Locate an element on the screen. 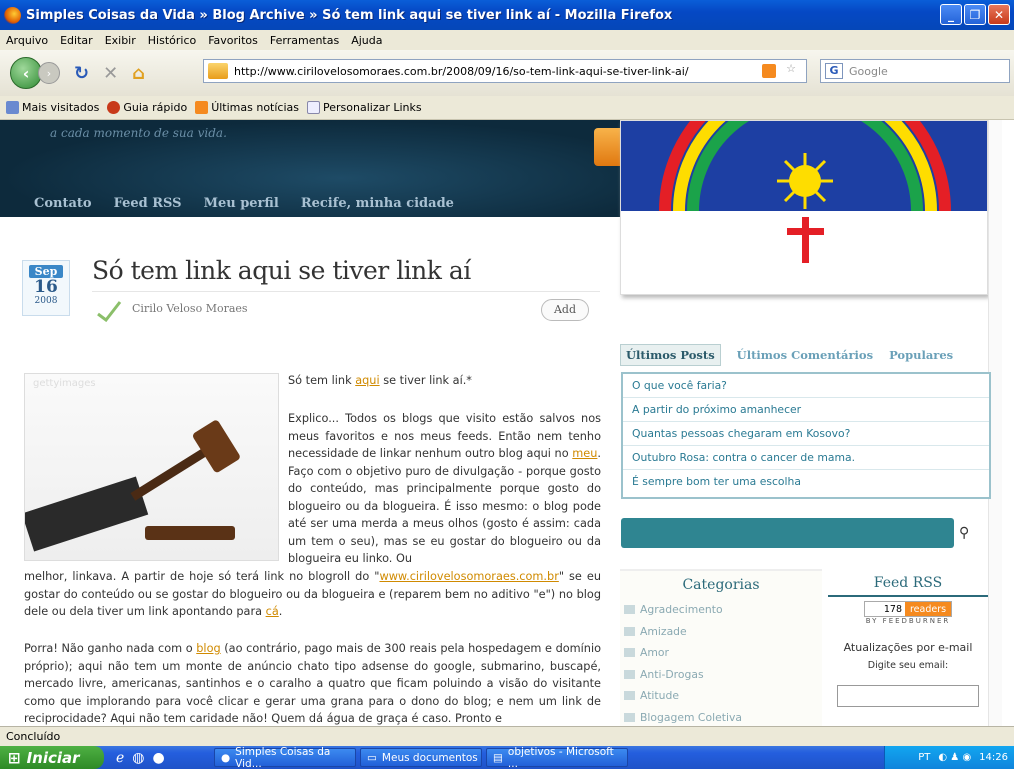 The image size is (1014, 769). list-item: O que você faria? is located at coordinates (806, 386).